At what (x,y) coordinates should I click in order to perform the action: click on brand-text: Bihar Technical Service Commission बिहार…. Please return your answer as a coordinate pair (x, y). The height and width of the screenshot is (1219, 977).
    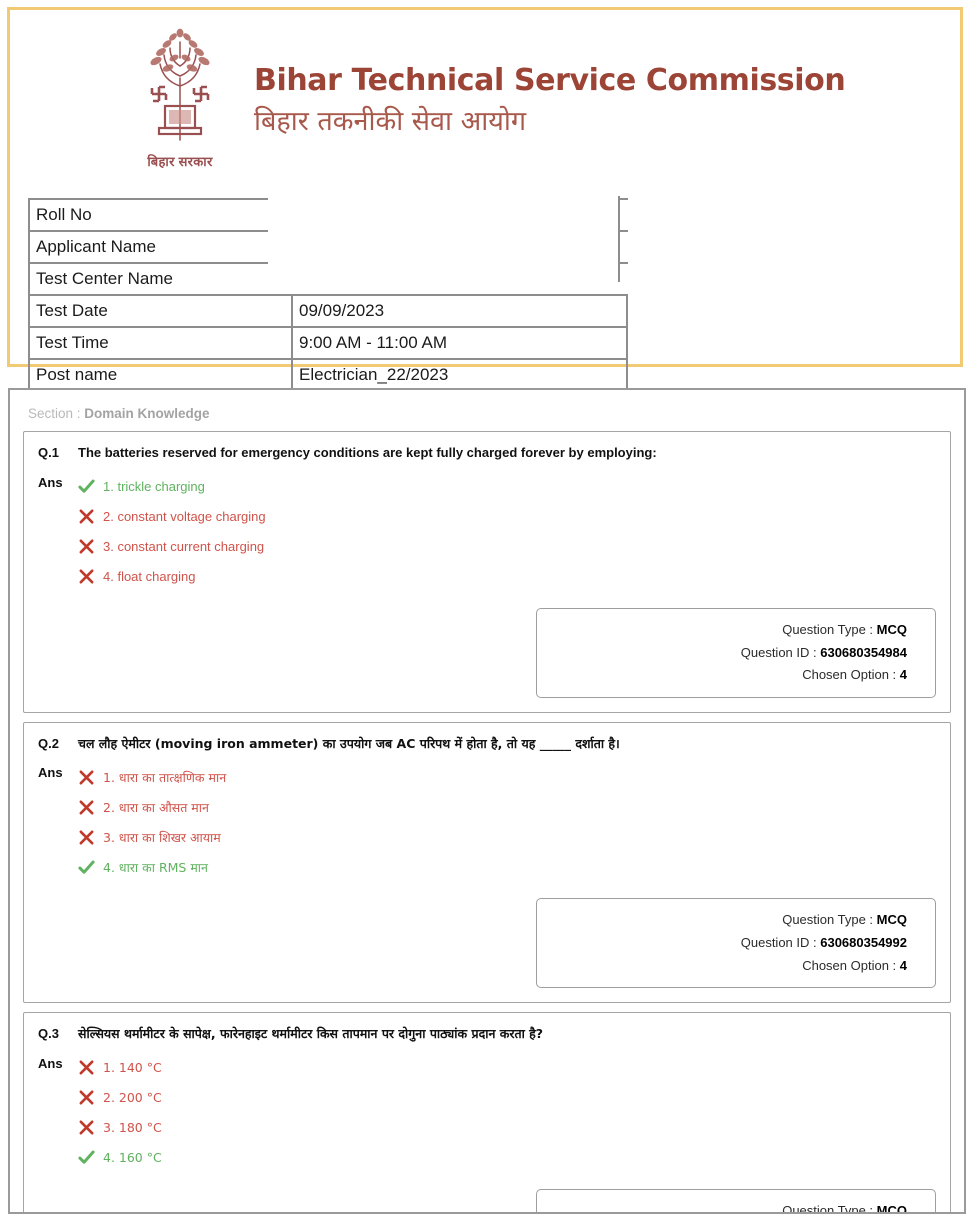
    Looking at the image, I should click on (550, 99).